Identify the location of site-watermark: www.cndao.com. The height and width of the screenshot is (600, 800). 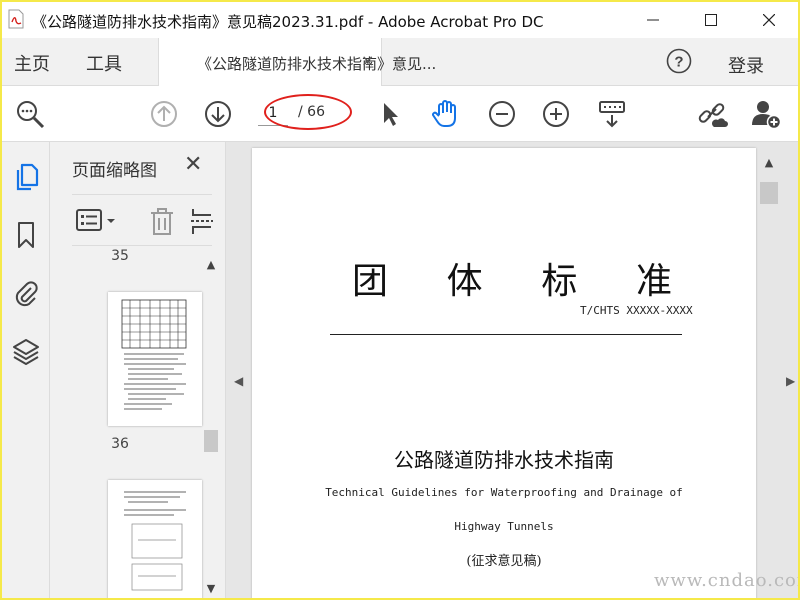
(726, 580).